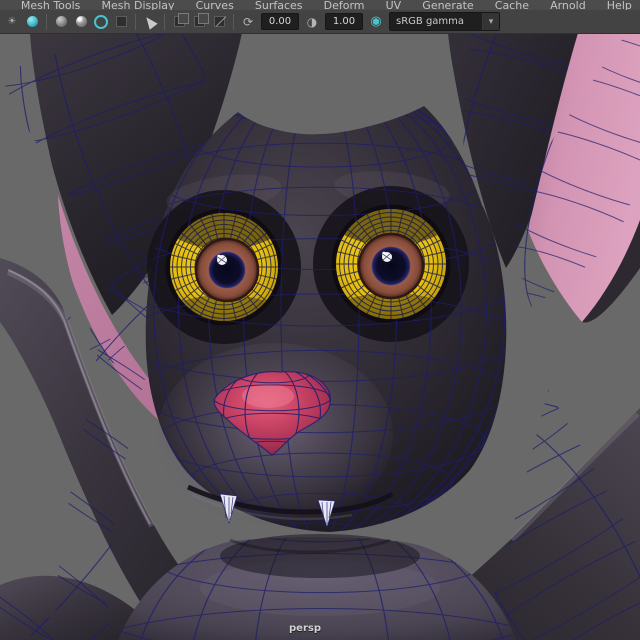  What do you see at coordinates (101, 22) in the screenshot?
I see `wireframe-on-shaded-icon` at bounding box center [101, 22].